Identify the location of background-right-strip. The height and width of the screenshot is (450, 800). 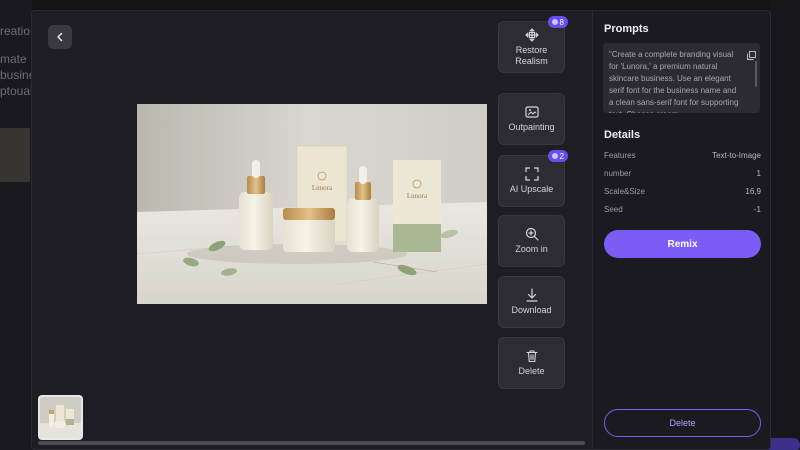
(785, 225).